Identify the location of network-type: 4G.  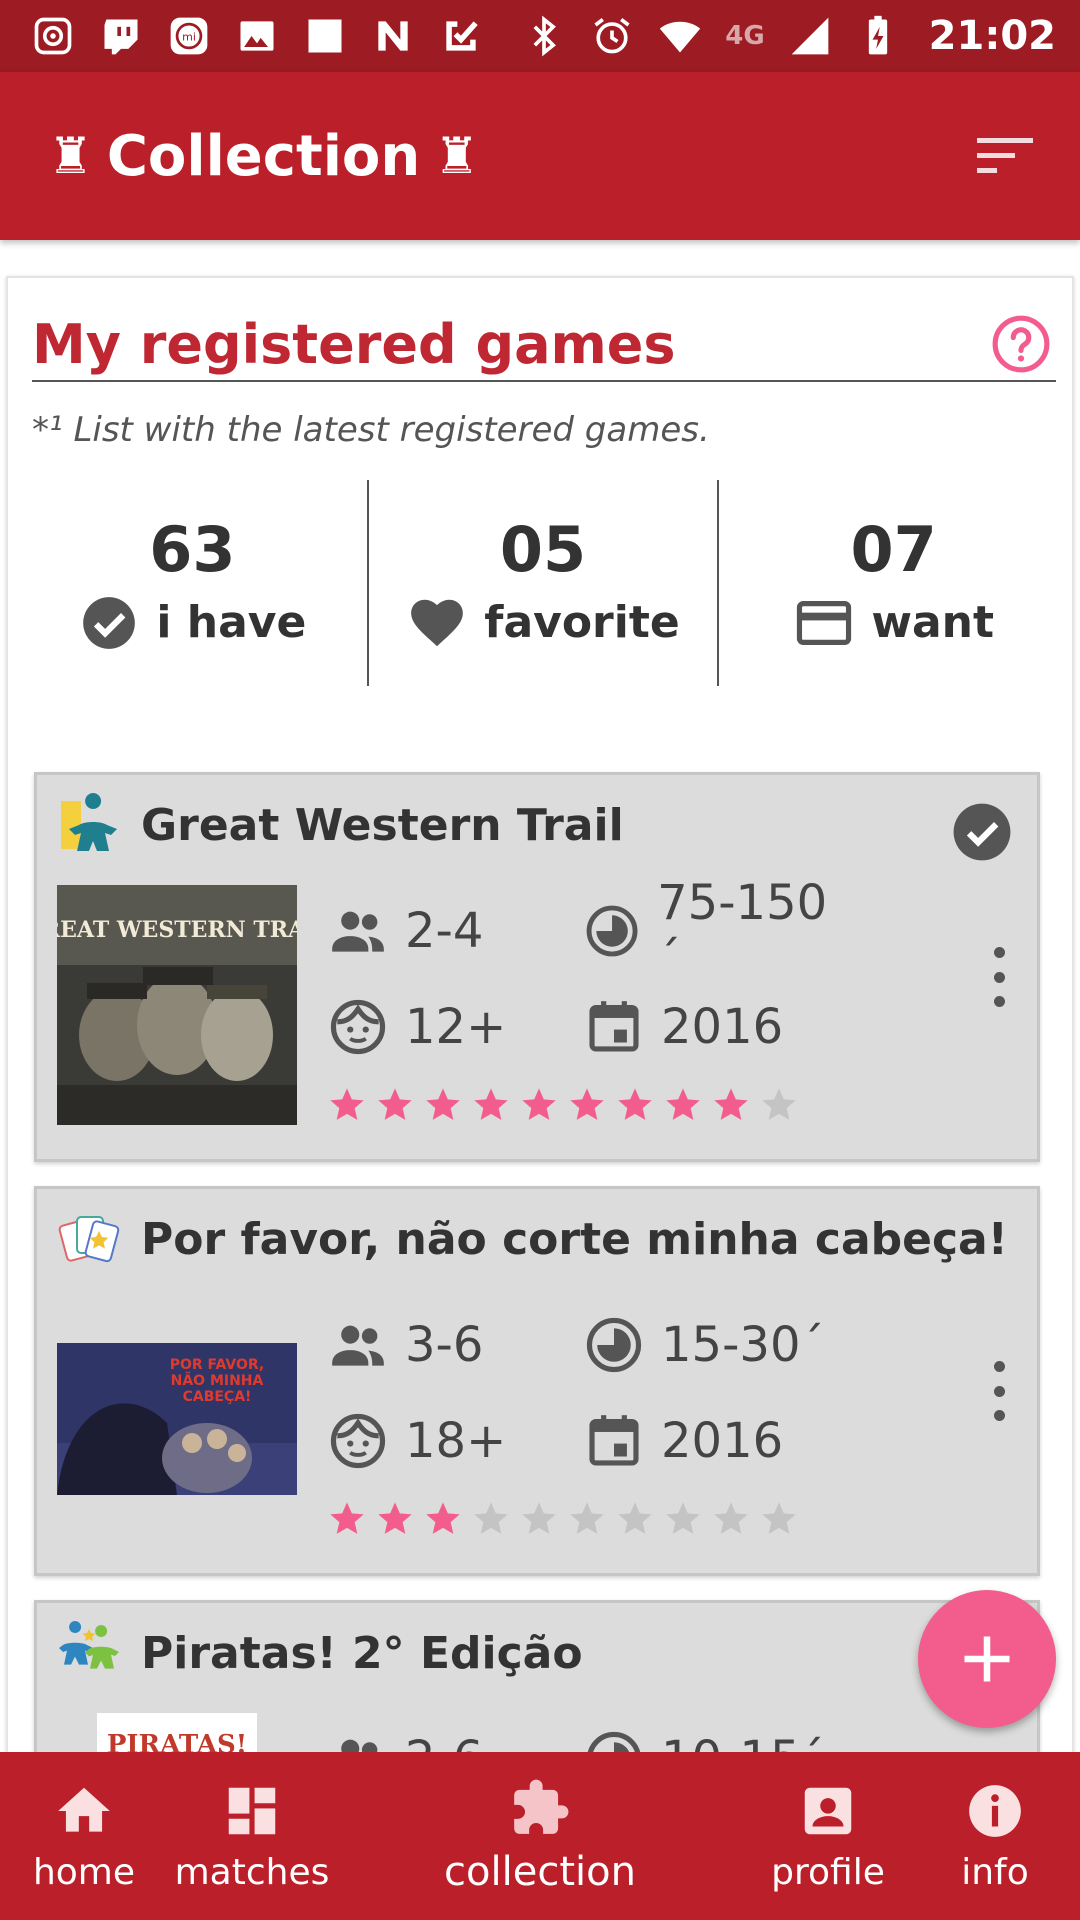
(745, 36).